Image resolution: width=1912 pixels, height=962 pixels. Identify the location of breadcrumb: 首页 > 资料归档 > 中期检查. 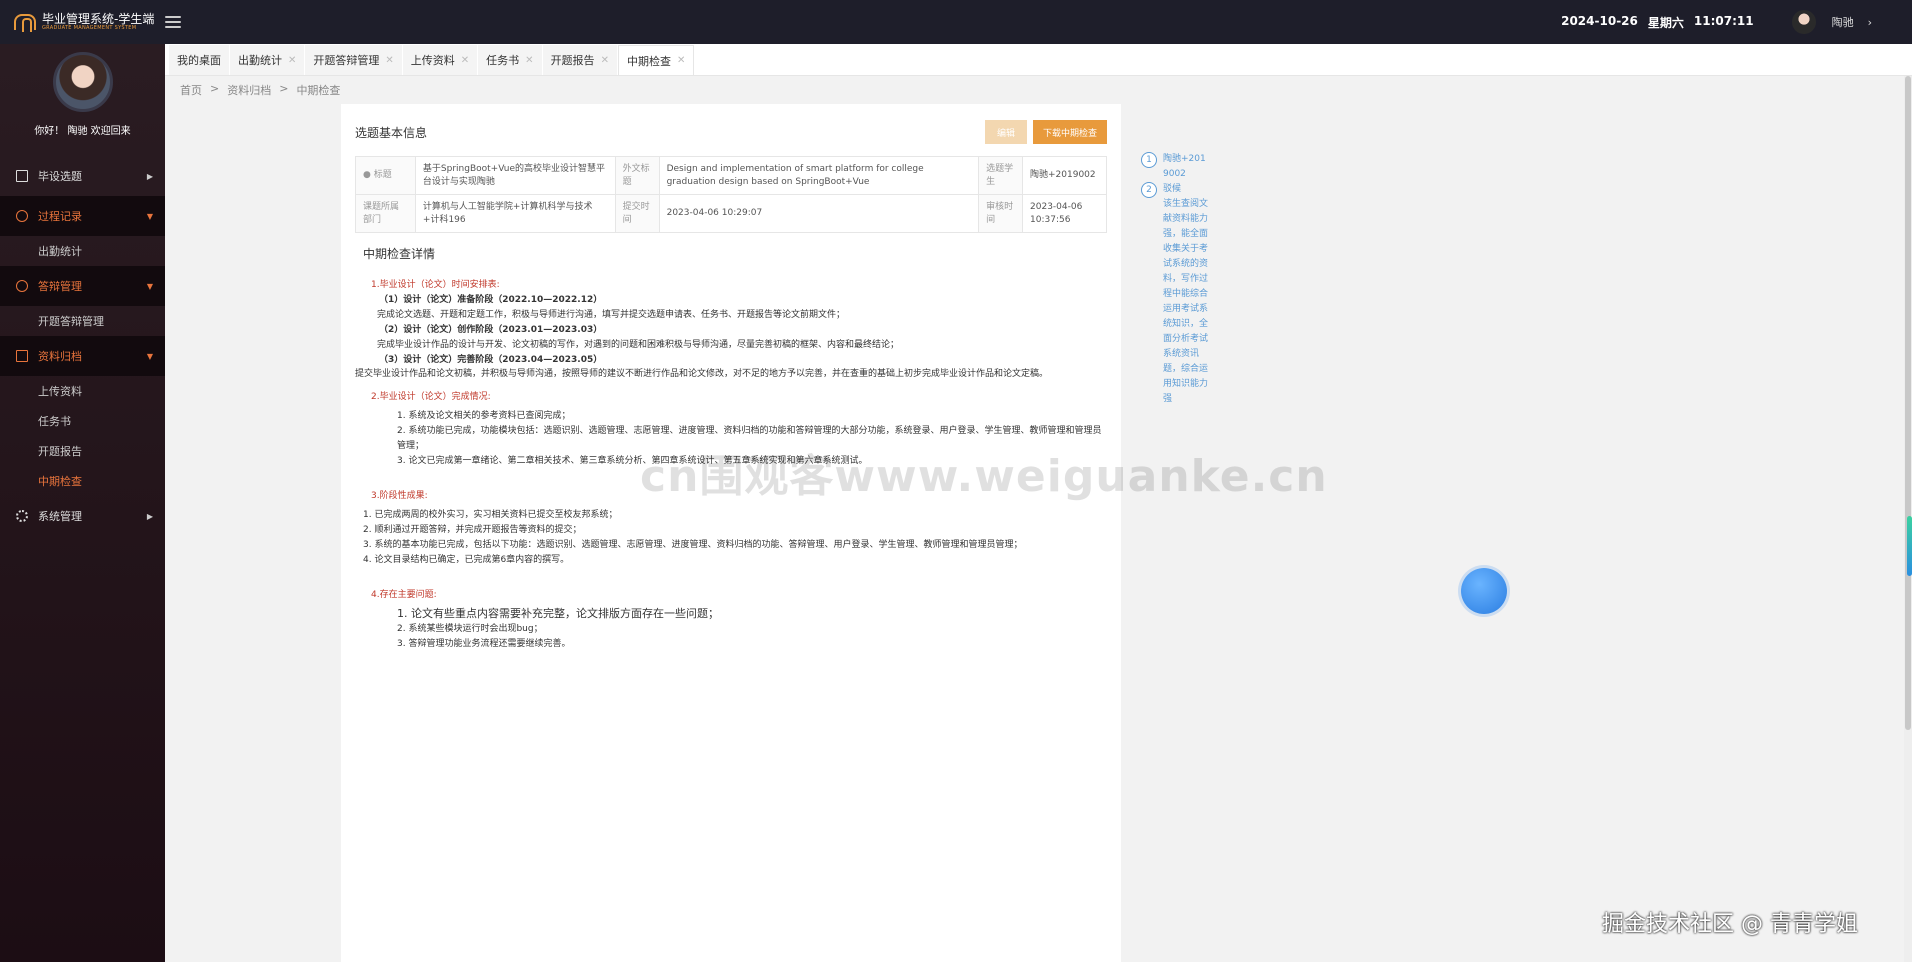
(260, 90).